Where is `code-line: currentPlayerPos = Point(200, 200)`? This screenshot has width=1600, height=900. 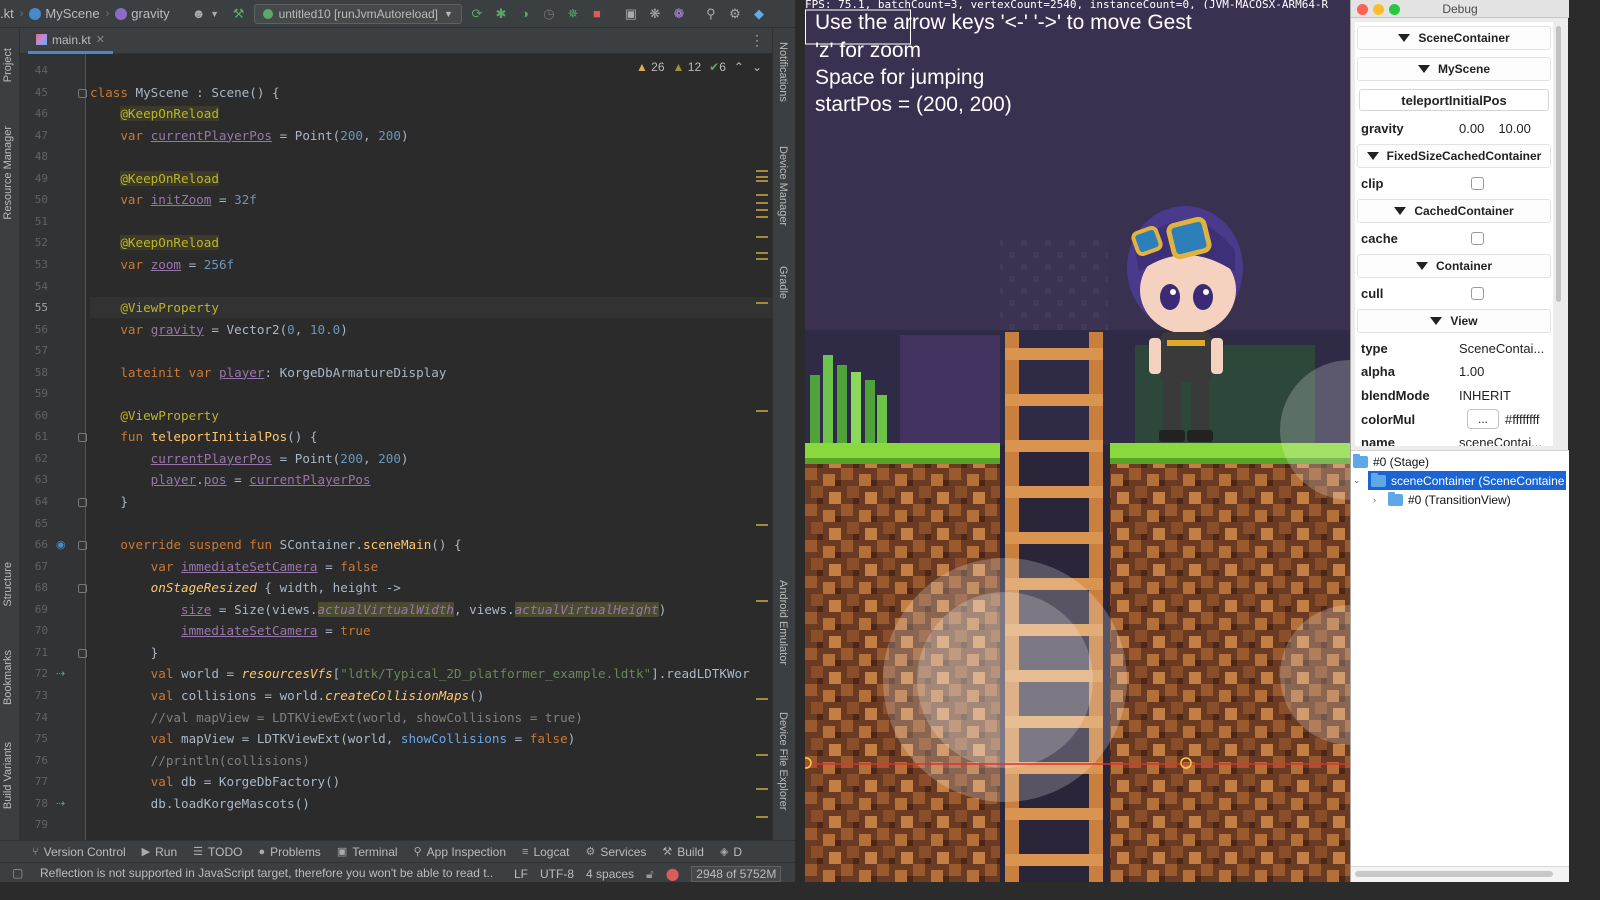 code-line: currentPlayerPos = Point(200, 200) is located at coordinates (249, 458).